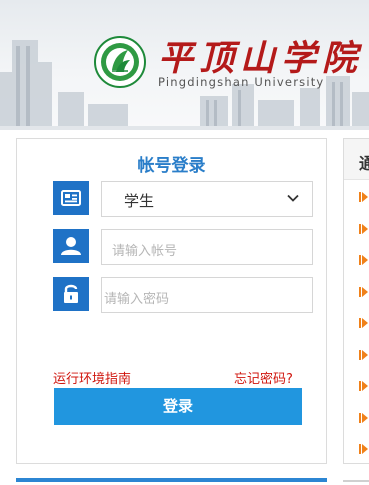 This screenshot has height=485, width=369. What do you see at coordinates (364, 163) in the screenshot?
I see `notice-panel-title: 通` at bounding box center [364, 163].